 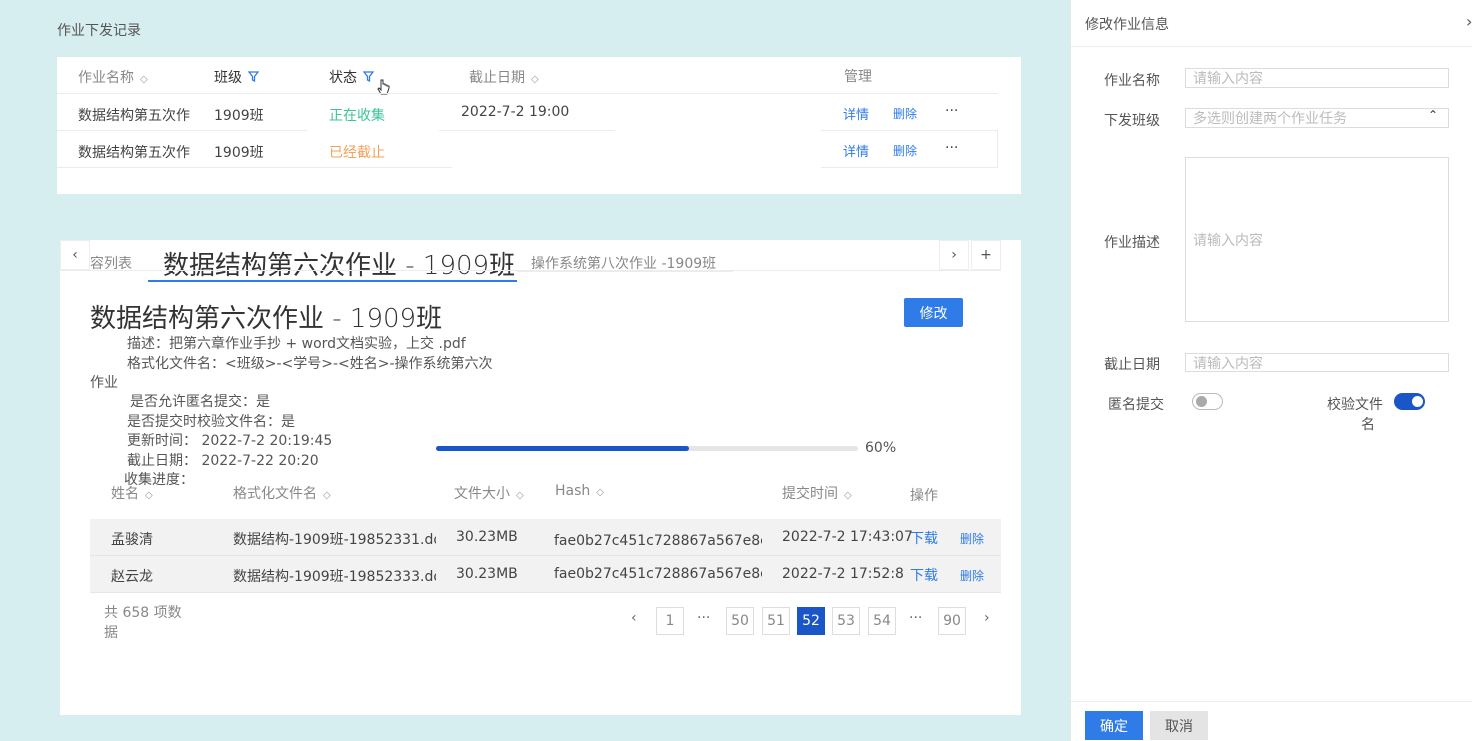 I want to click on student-name: 孟骏清, so click(x=132, y=540).